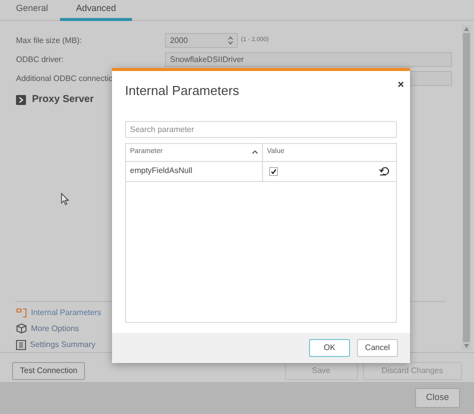 This screenshot has width=474, height=414. I want to click on table-cell: emptyFieldAsNull, so click(194, 171).